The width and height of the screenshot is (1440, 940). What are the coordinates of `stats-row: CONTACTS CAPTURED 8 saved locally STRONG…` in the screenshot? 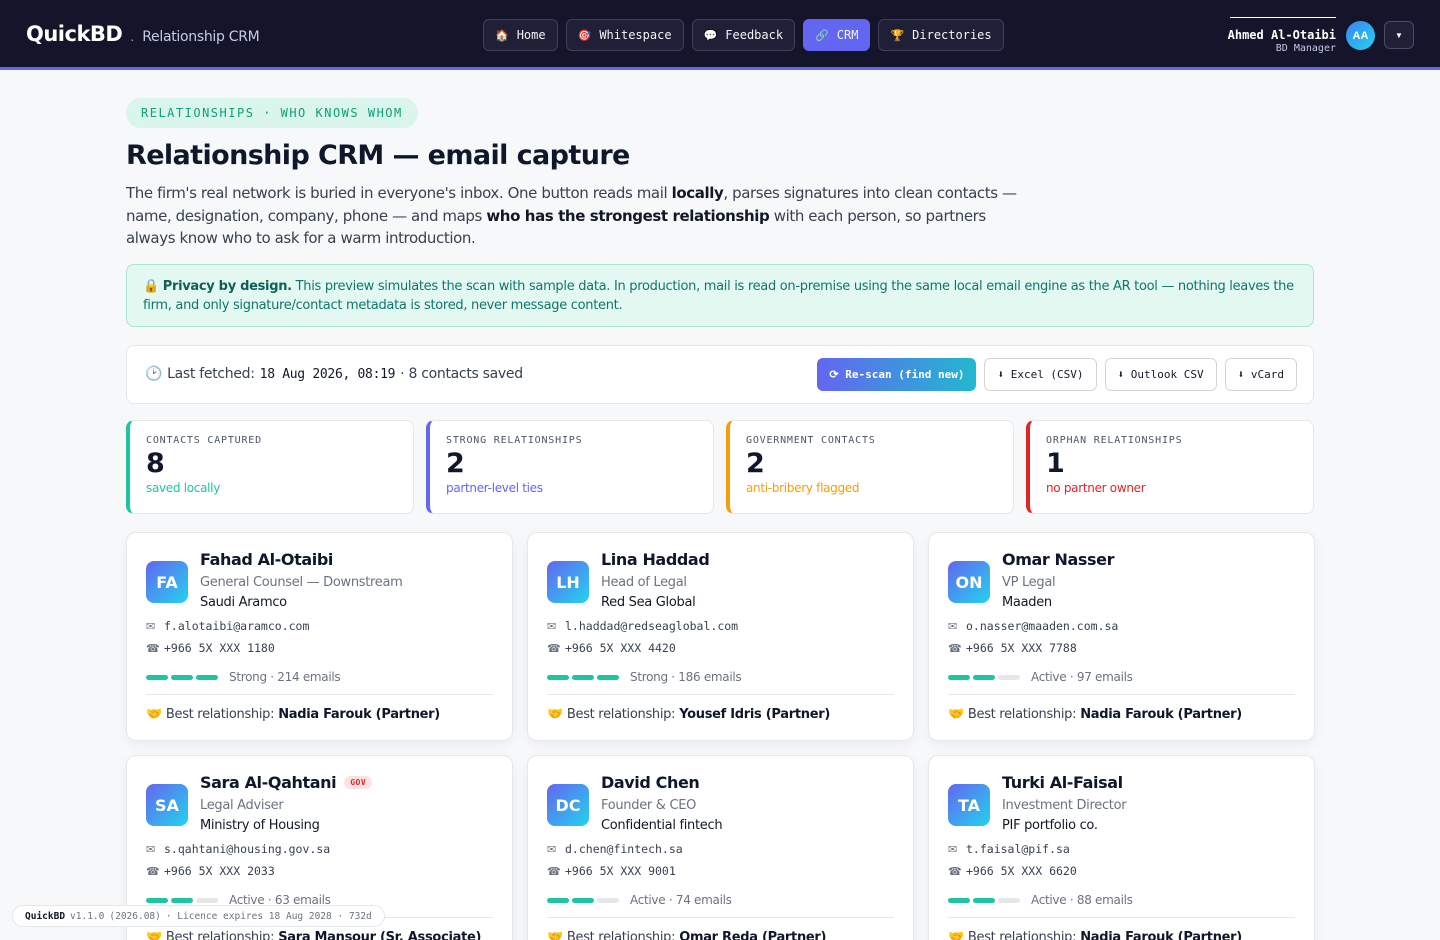 It's located at (720, 467).